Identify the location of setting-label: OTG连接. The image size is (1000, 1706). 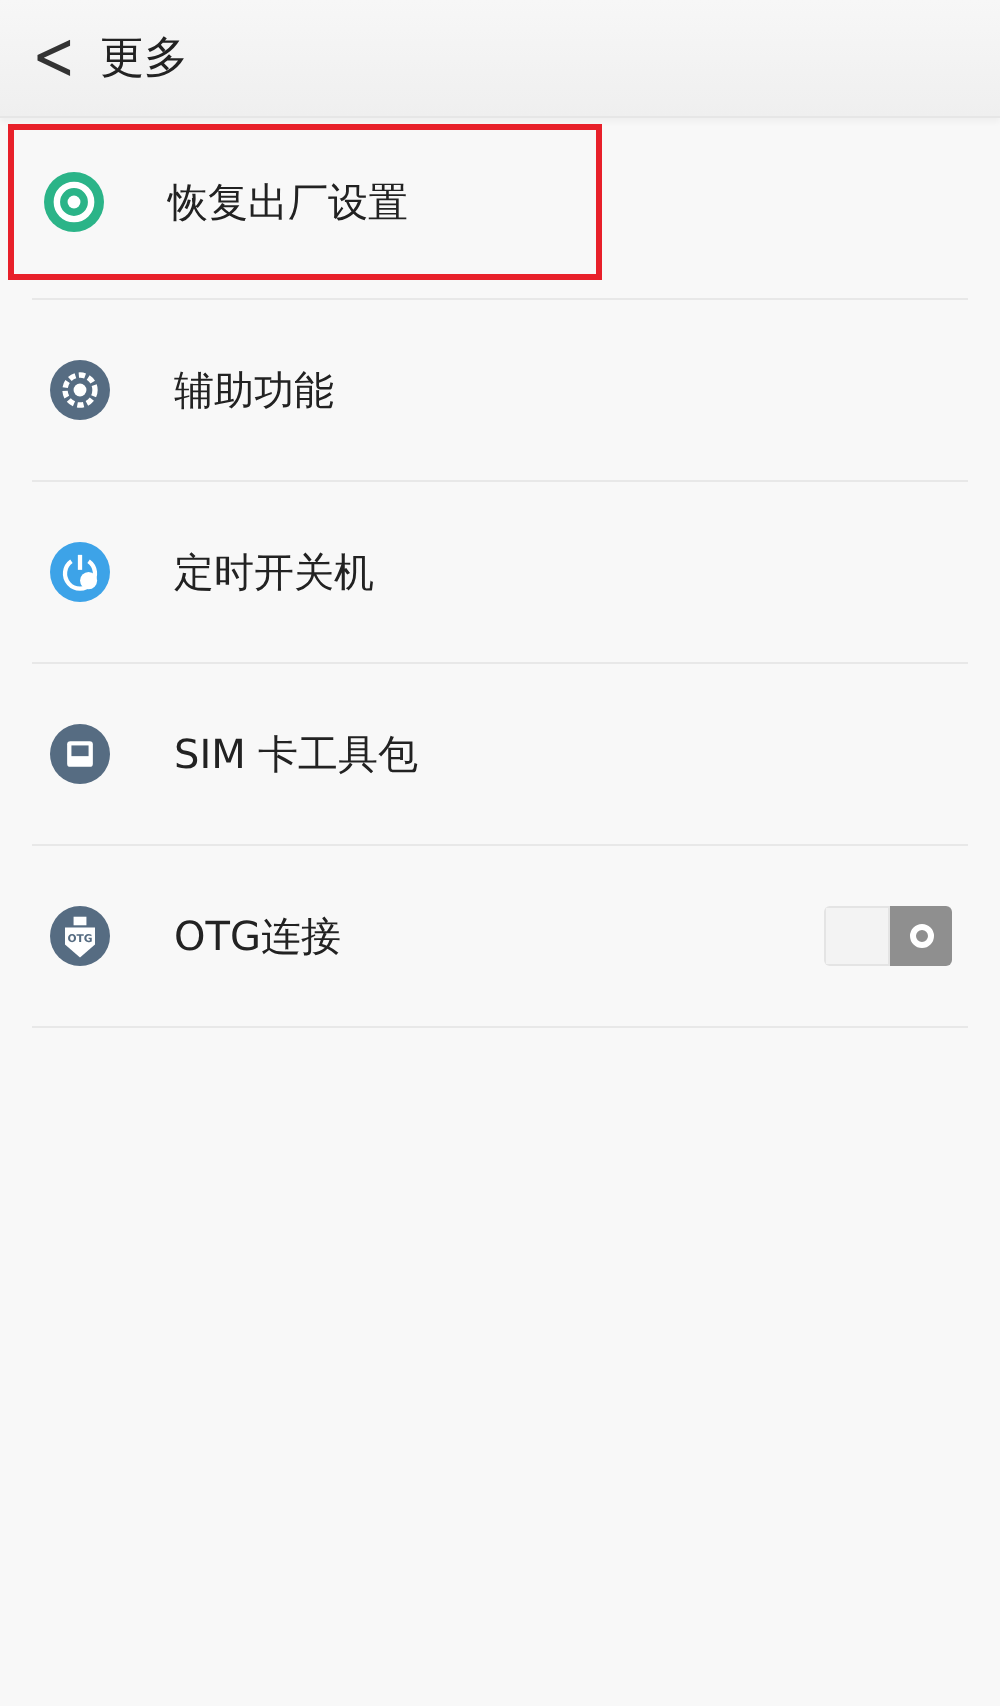
(257, 936).